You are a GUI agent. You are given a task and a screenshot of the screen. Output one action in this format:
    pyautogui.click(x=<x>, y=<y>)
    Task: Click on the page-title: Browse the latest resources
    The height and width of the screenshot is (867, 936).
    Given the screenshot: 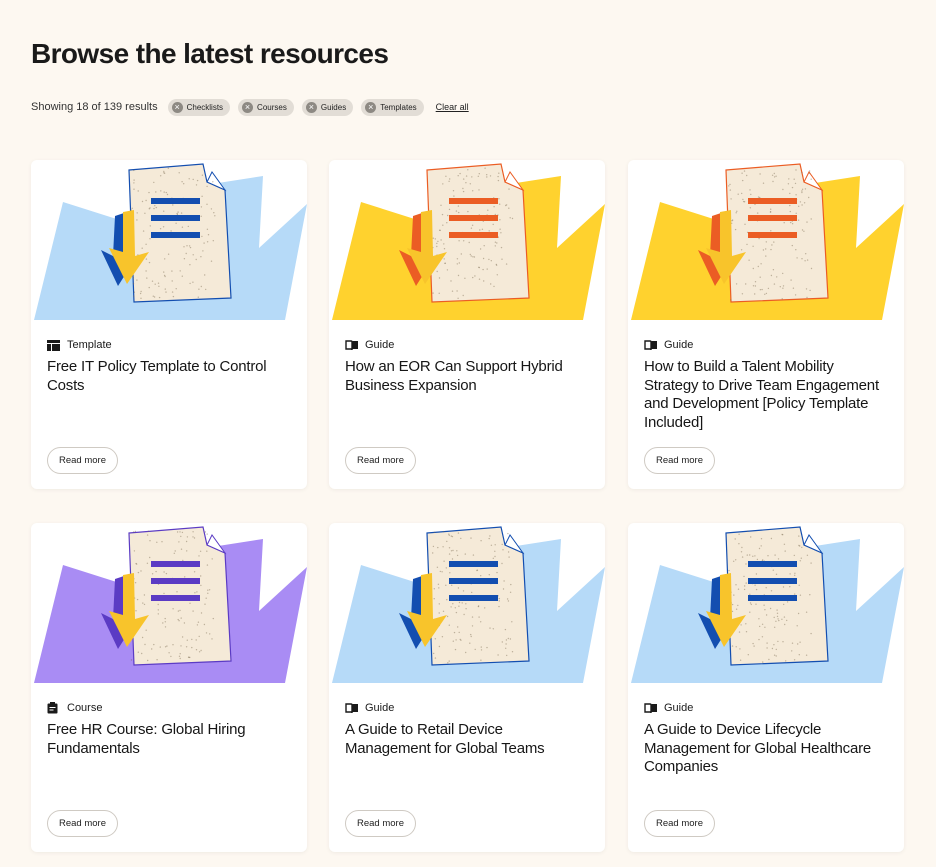 What is the action you would take?
    pyautogui.click(x=210, y=53)
    